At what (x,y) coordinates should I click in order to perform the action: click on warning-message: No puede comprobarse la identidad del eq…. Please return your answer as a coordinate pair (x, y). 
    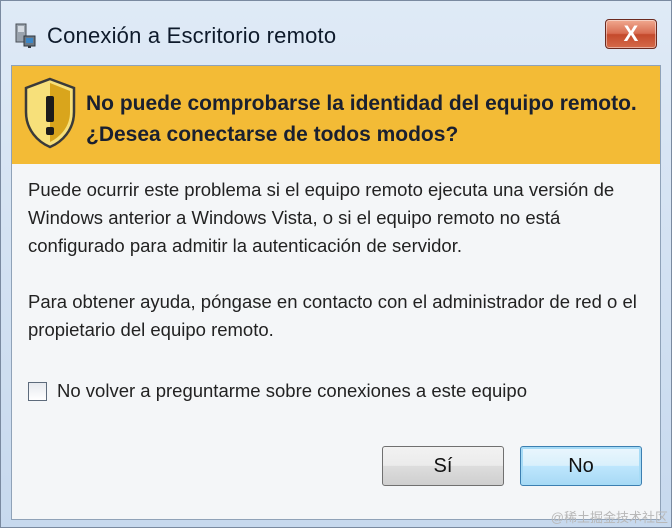
    Looking at the image, I should click on (366, 119).